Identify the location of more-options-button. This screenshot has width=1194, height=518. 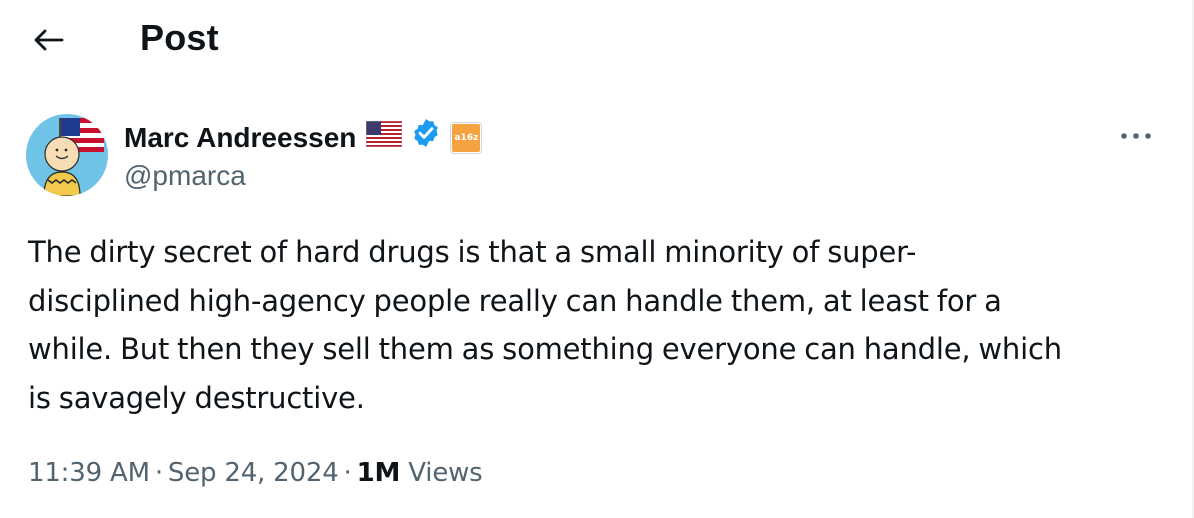
(1136, 136).